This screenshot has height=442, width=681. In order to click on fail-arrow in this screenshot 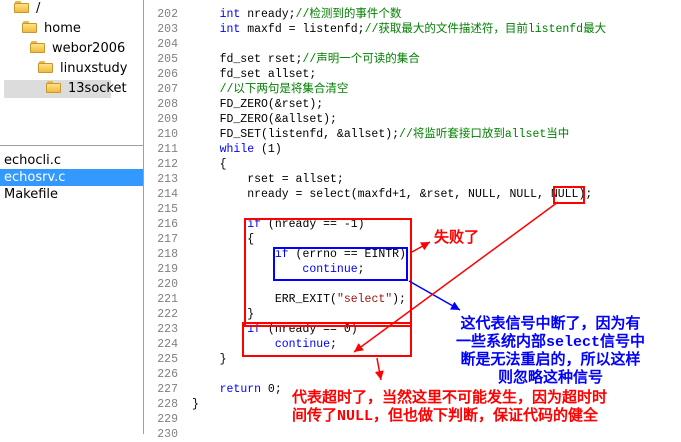, I will do `click(421, 247)`.